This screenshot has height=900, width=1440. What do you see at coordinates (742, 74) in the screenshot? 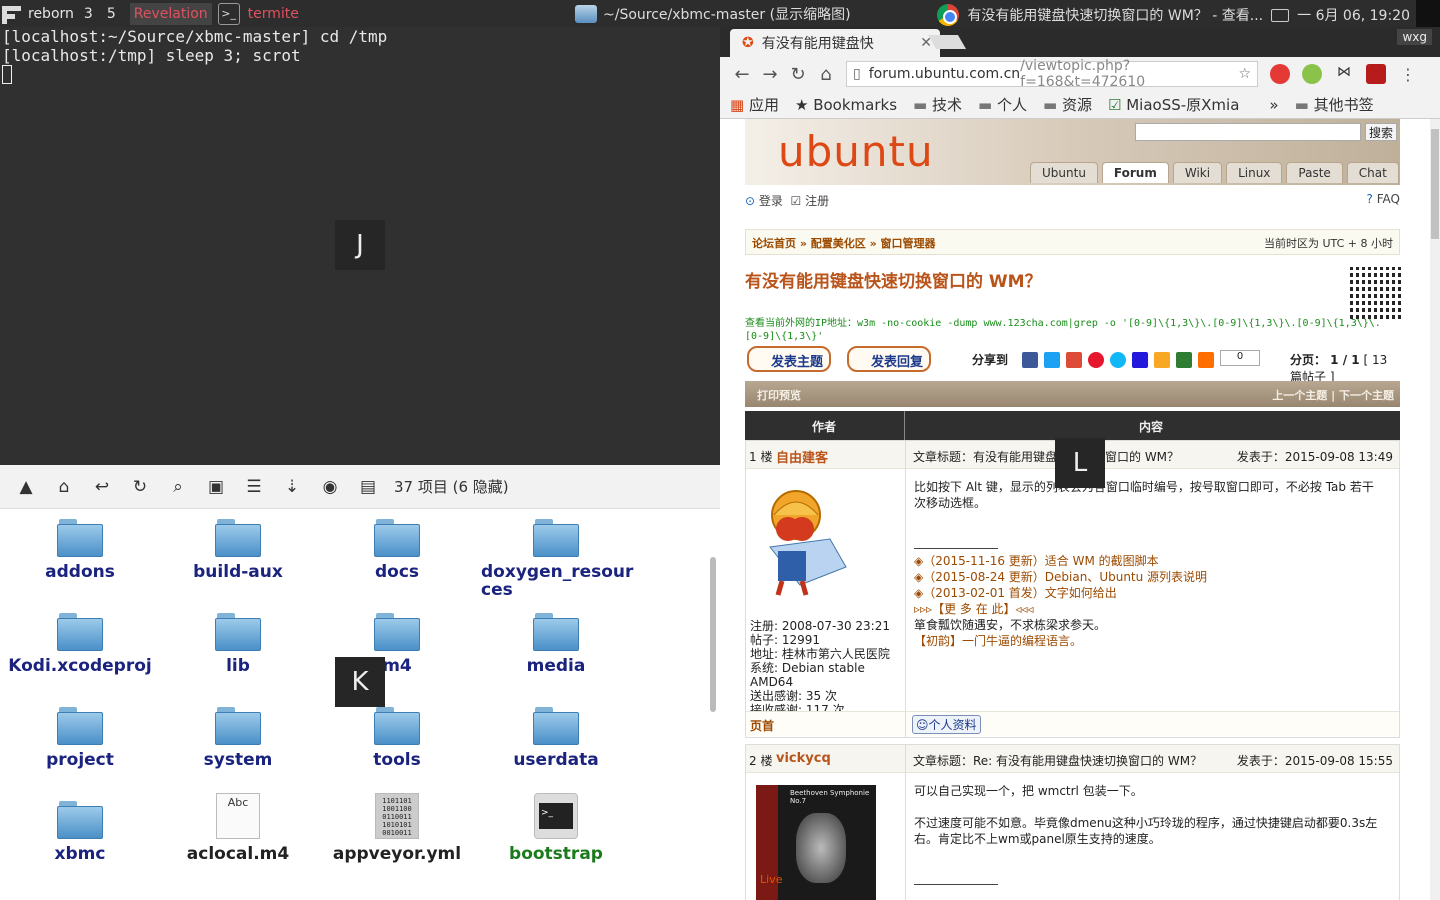
I see `back-arrow-icon: ←` at bounding box center [742, 74].